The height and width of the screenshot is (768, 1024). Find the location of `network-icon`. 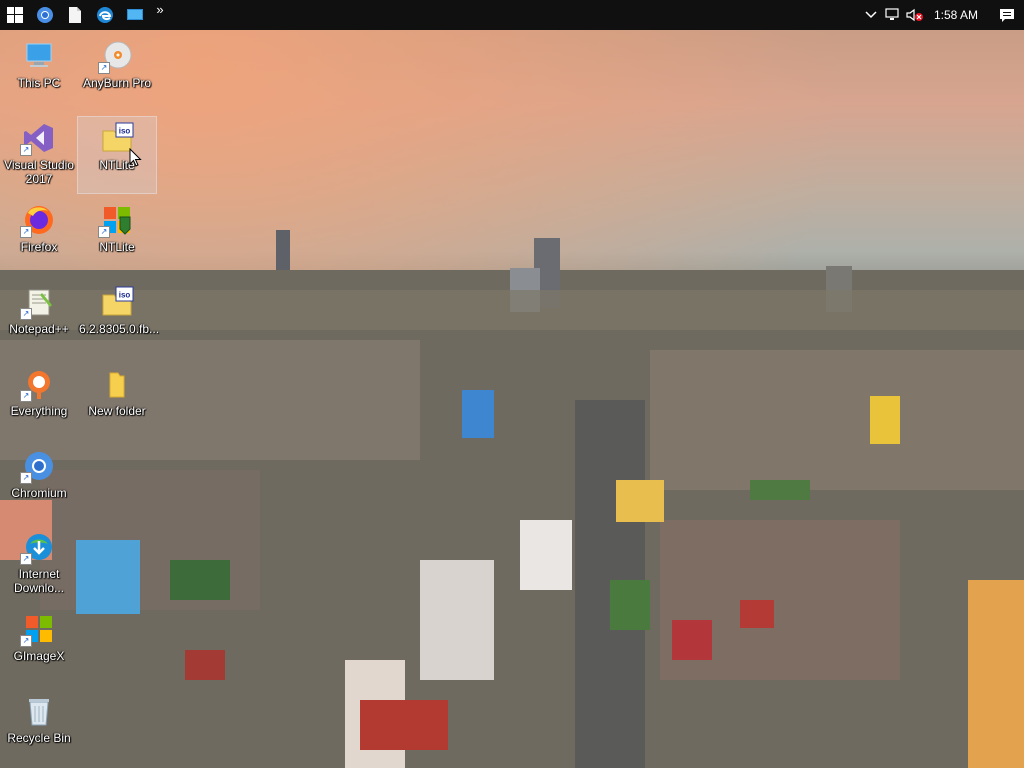

network-icon is located at coordinates (892, 14).